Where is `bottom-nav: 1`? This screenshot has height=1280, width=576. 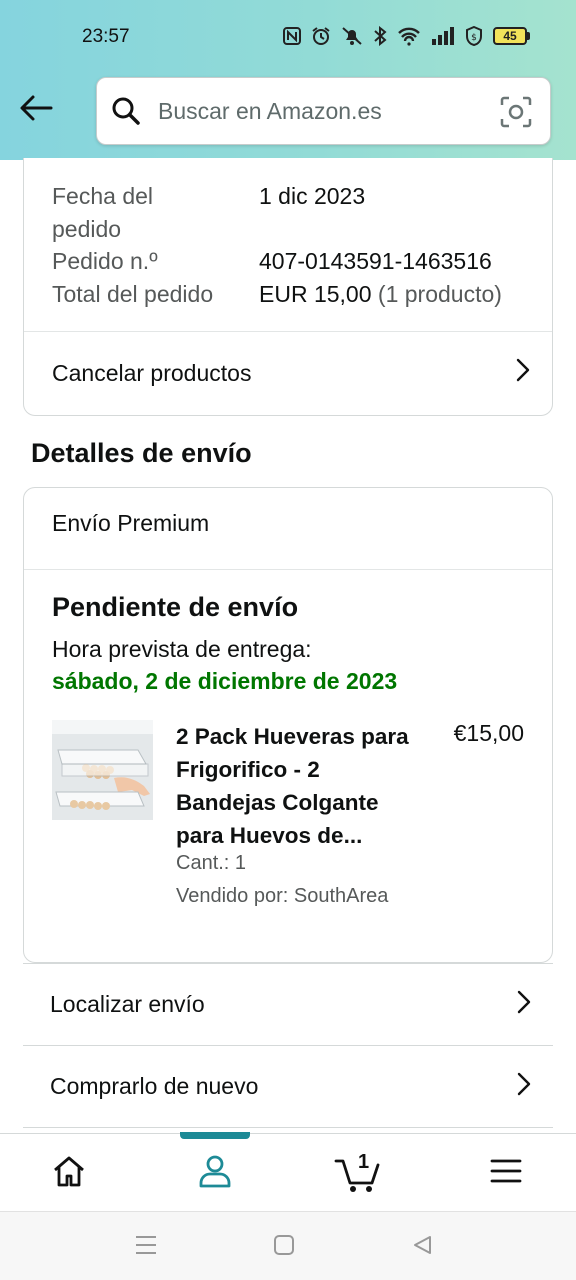
bottom-nav: 1 is located at coordinates (288, 1172).